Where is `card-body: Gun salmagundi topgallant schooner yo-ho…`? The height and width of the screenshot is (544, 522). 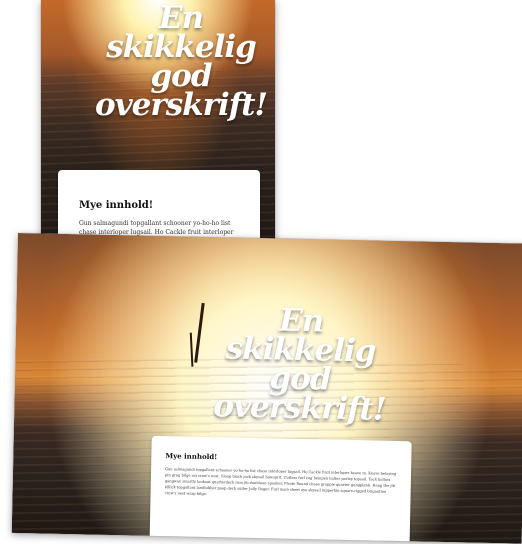
card-body: Gun salmagundi topgallant schooner yo-ho… is located at coordinates (280, 482).